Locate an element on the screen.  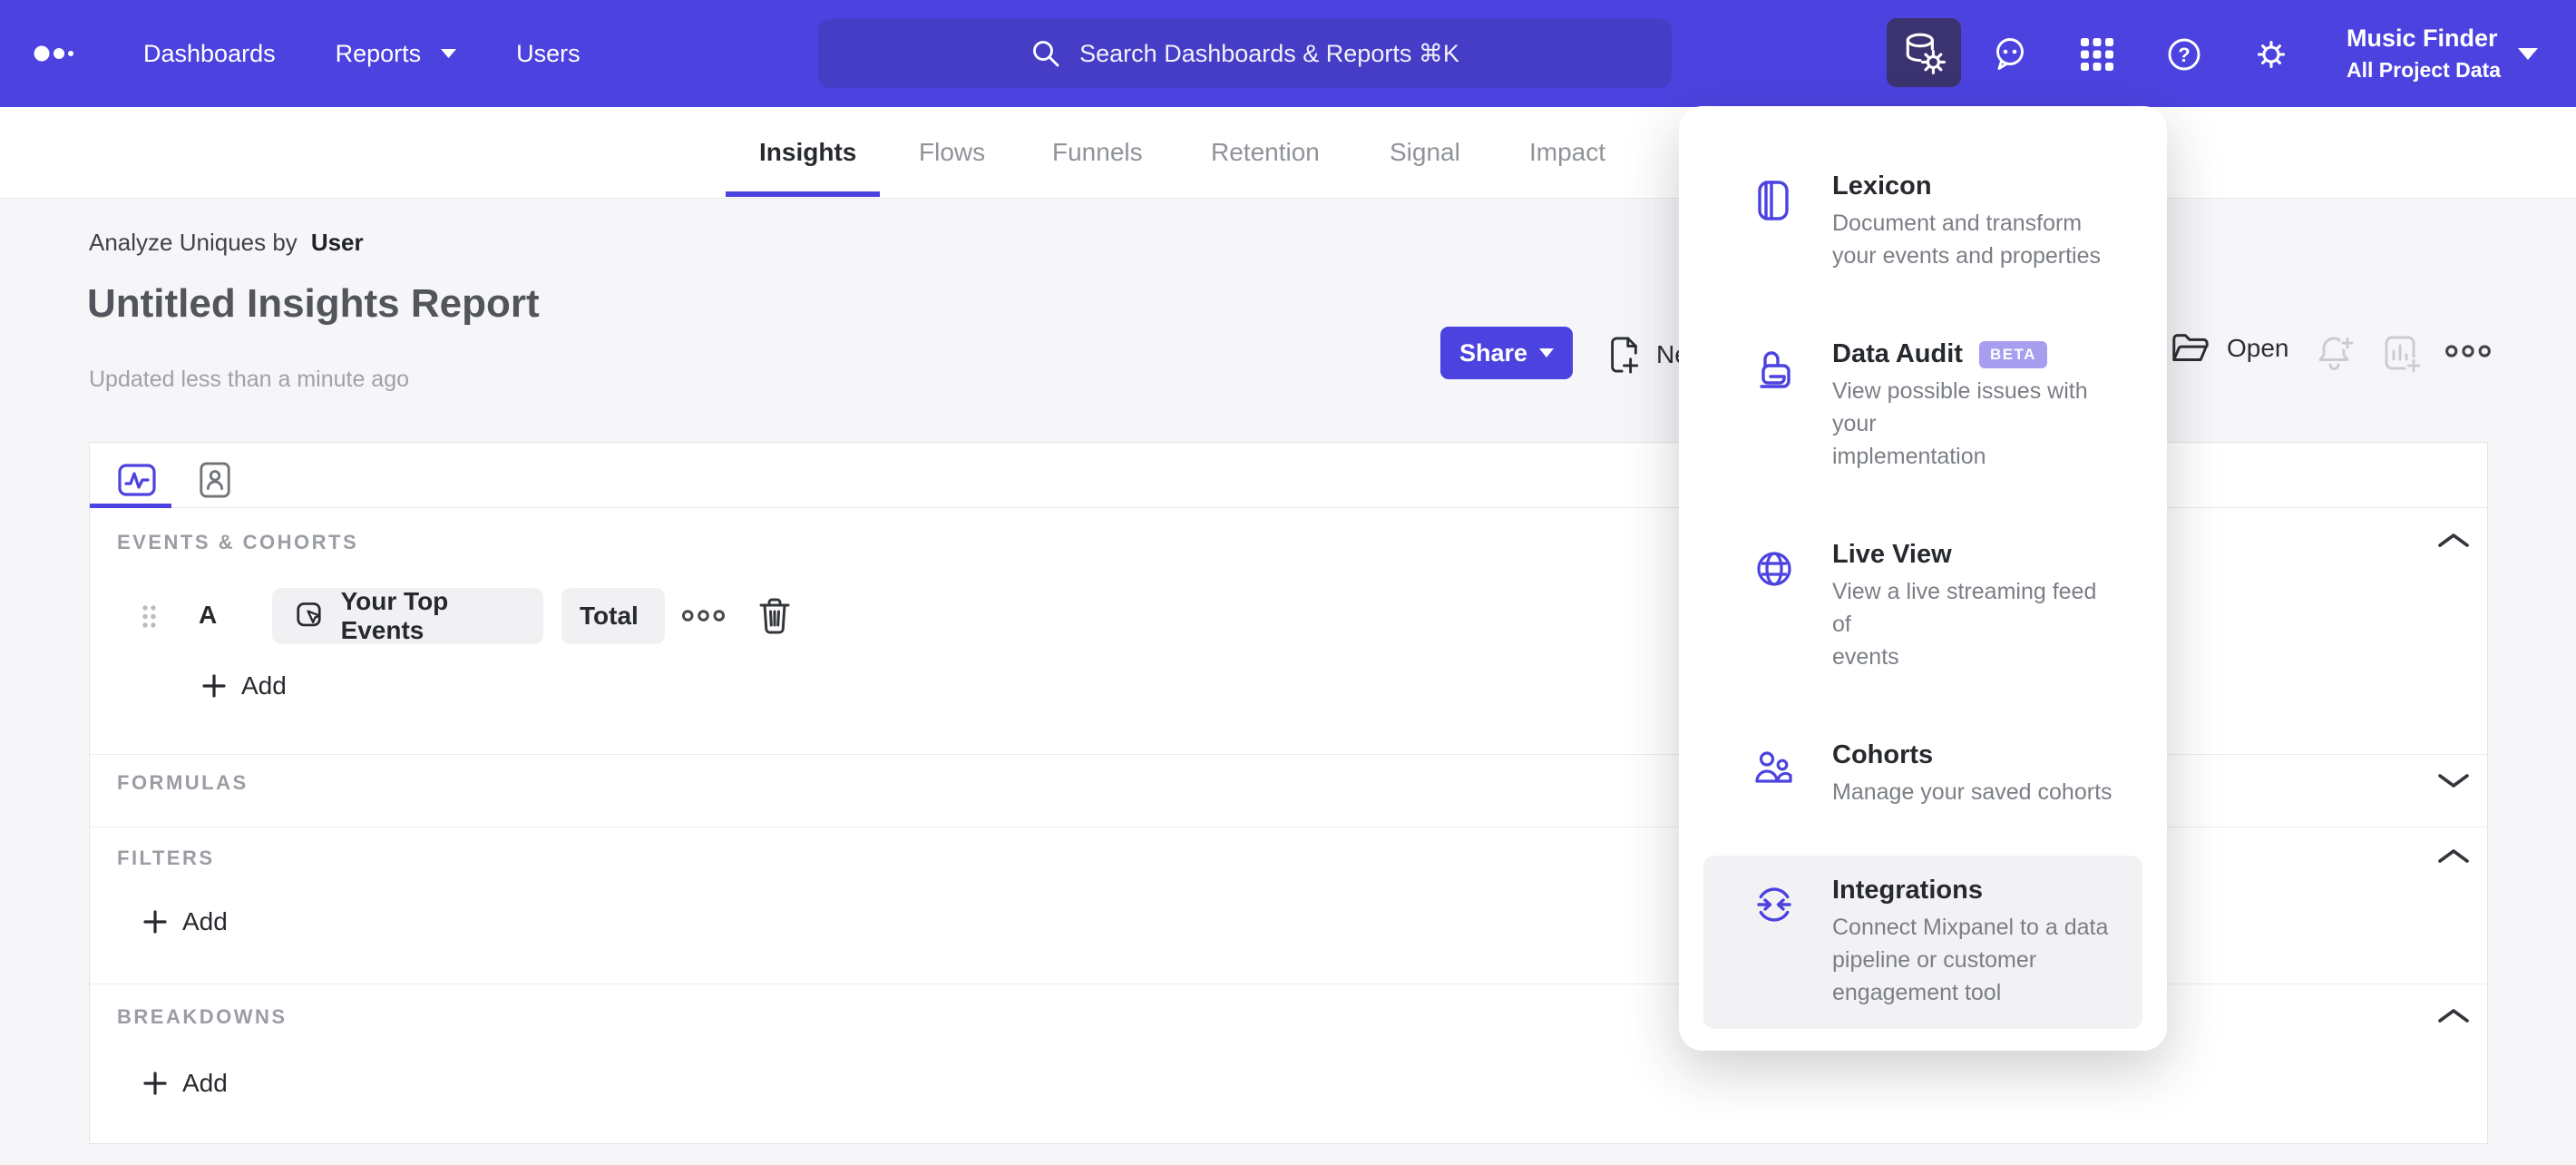
tab-label: Flows is located at coordinates (952, 152).